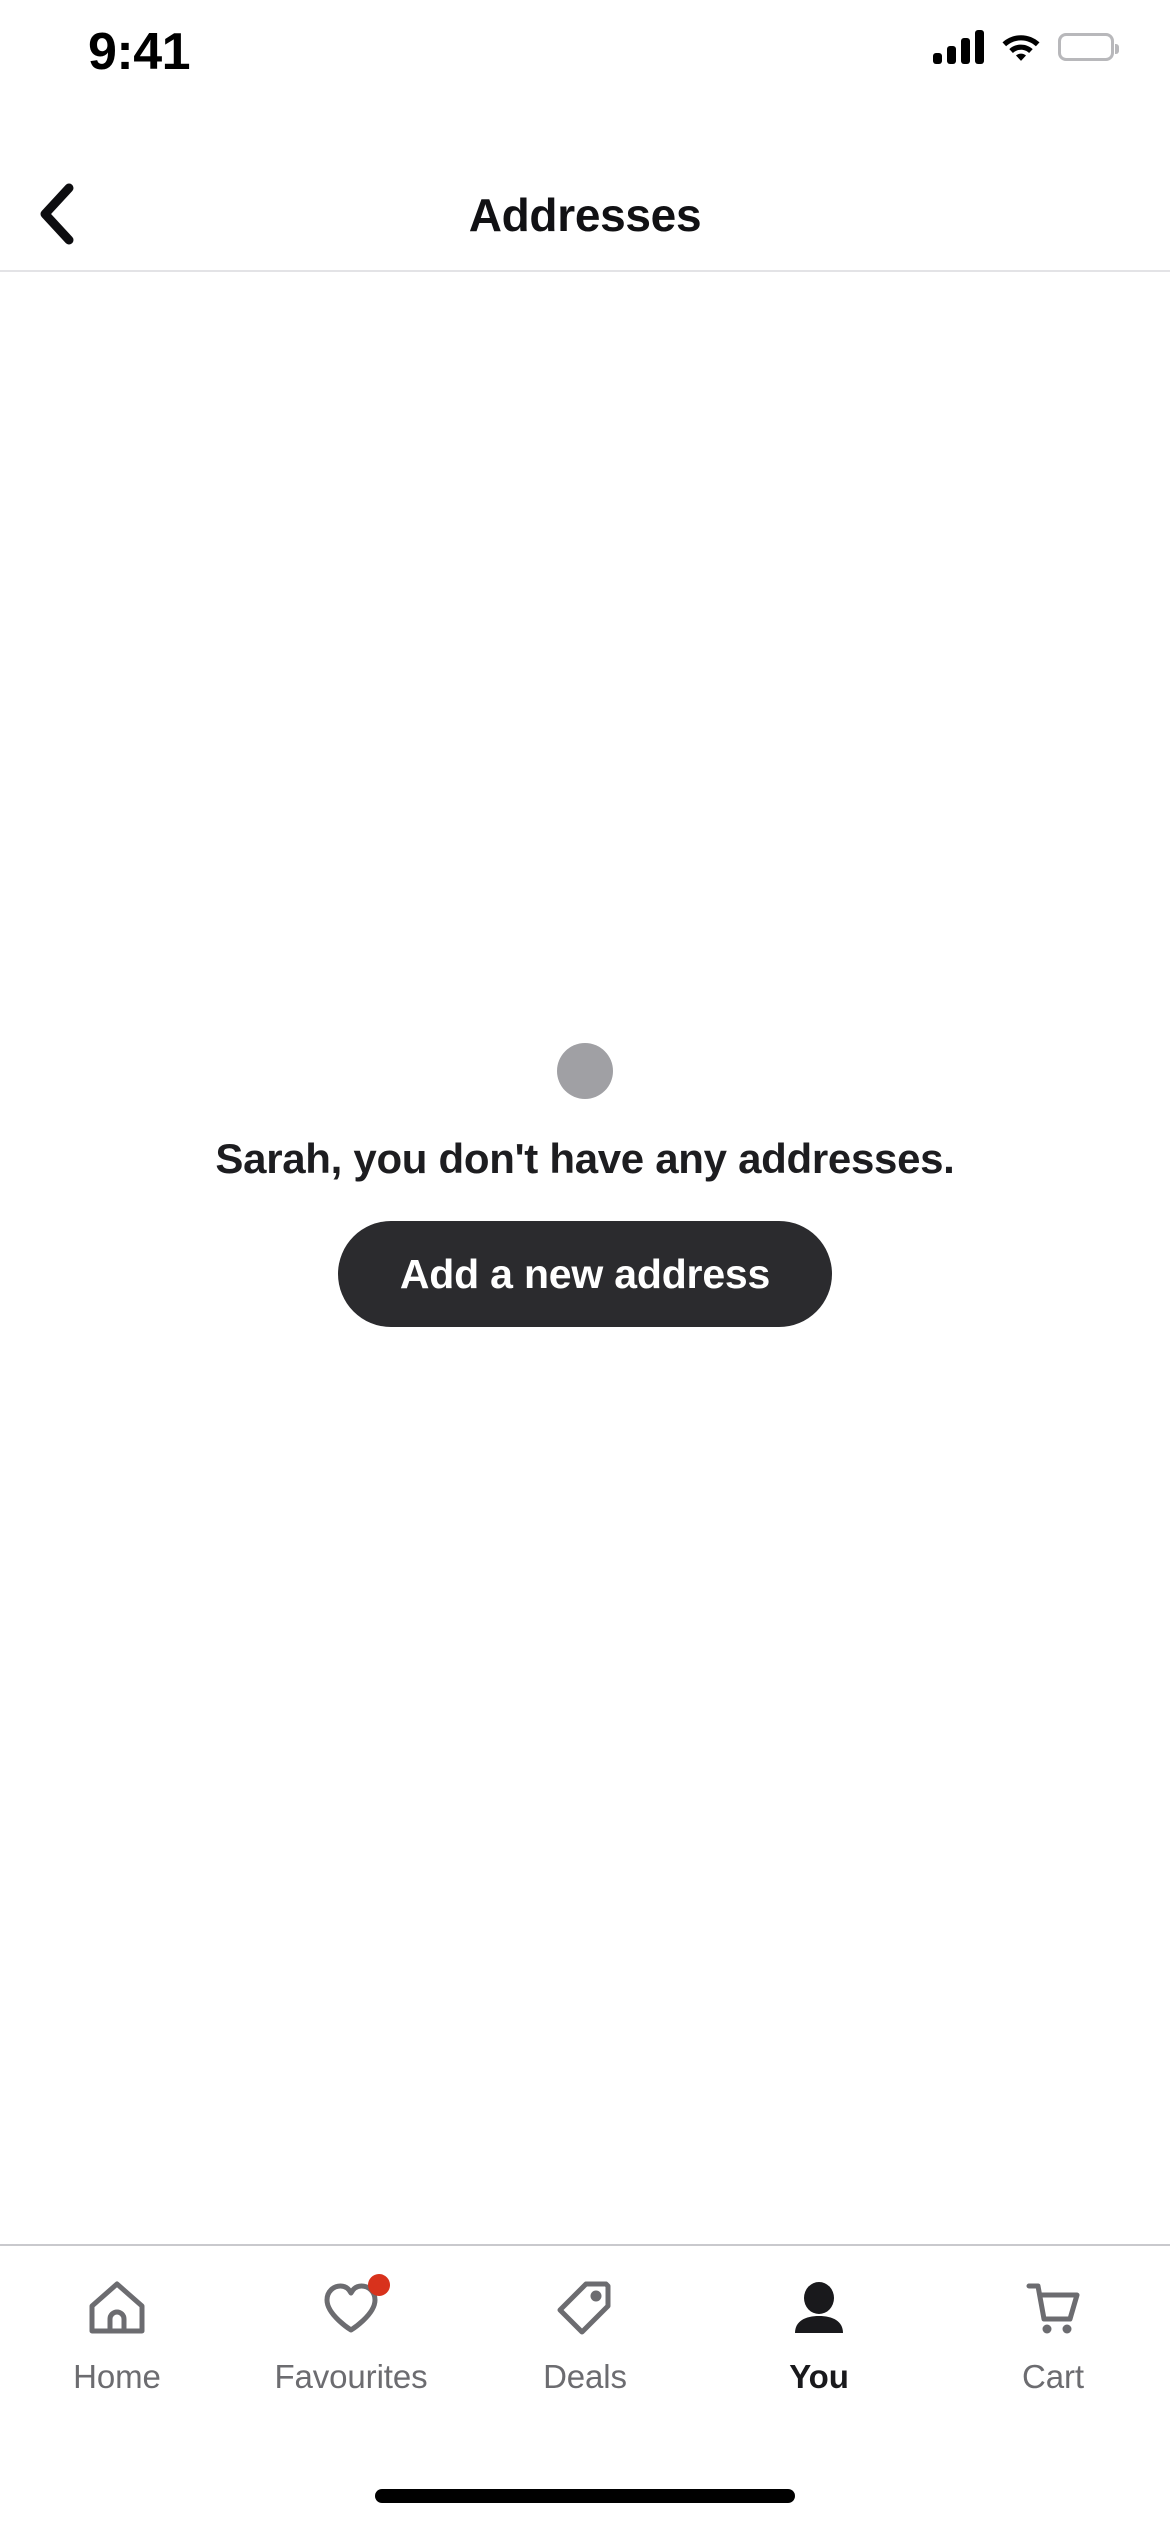 The width and height of the screenshot is (1170, 2532). I want to click on placeholder-circle-icon, so click(585, 1071).